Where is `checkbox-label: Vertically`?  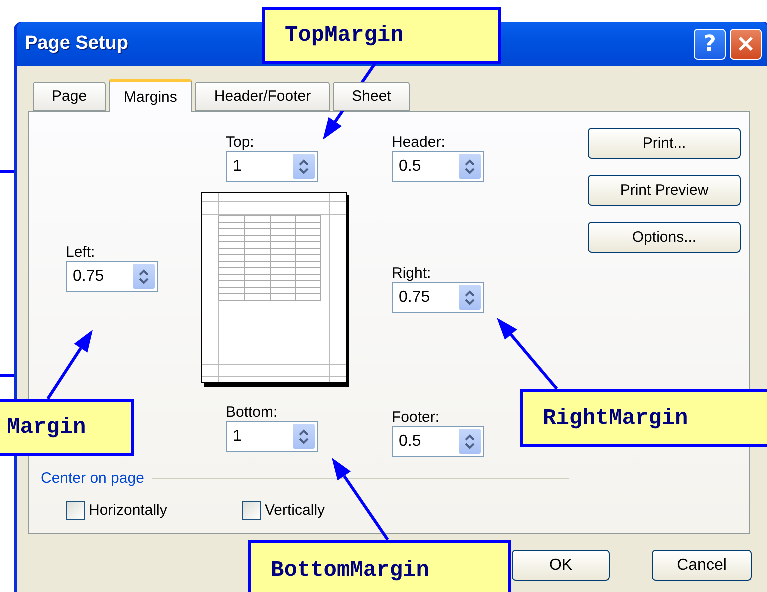
checkbox-label: Vertically is located at coordinates (295, 510).